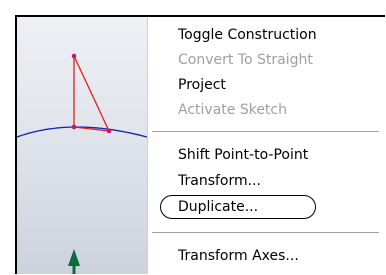 Image resolution: width=386 pixels, height=275 pixels. Describe the element at coordinates (109, 131) in the screenshot. I see `sketch-point-right` at that location.